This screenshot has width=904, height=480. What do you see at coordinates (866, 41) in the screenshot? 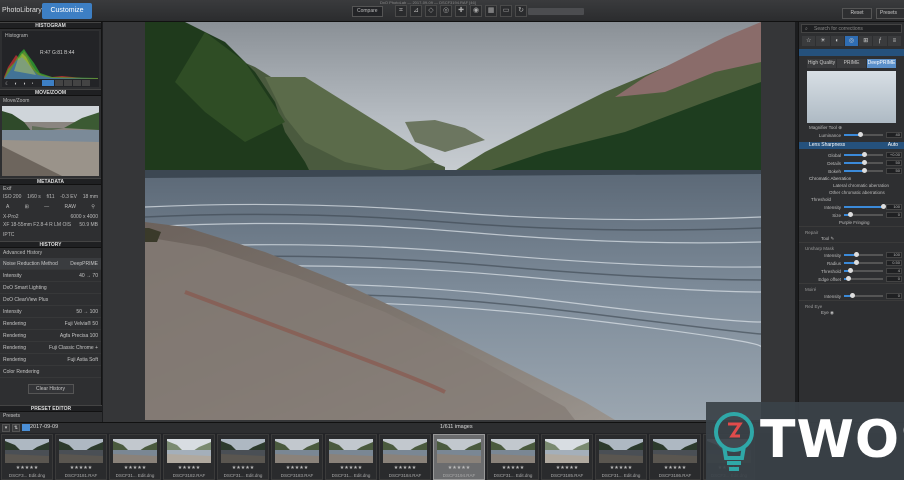
I see `geometry-icon: ⊞` at bounding box center [866, 41].